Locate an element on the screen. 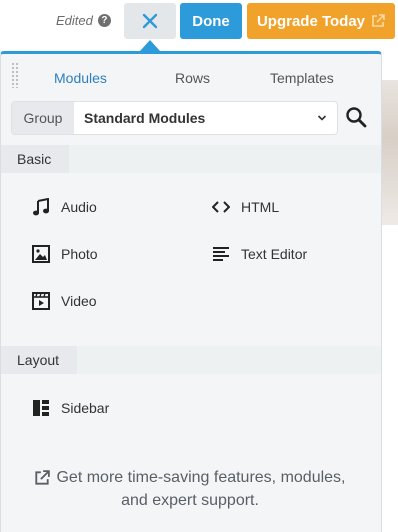 The width and height of the screenshot is (398, 532). module-audio: Audio is located at coordinates (64, 207).